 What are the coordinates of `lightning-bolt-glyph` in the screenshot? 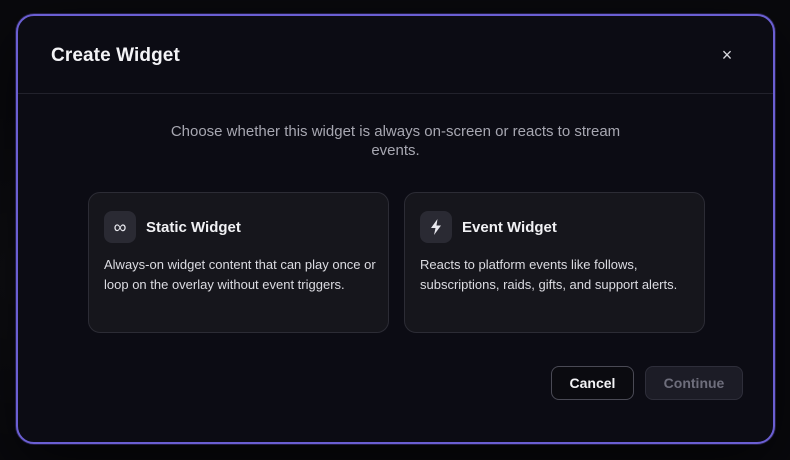 It's located at (436, 227).